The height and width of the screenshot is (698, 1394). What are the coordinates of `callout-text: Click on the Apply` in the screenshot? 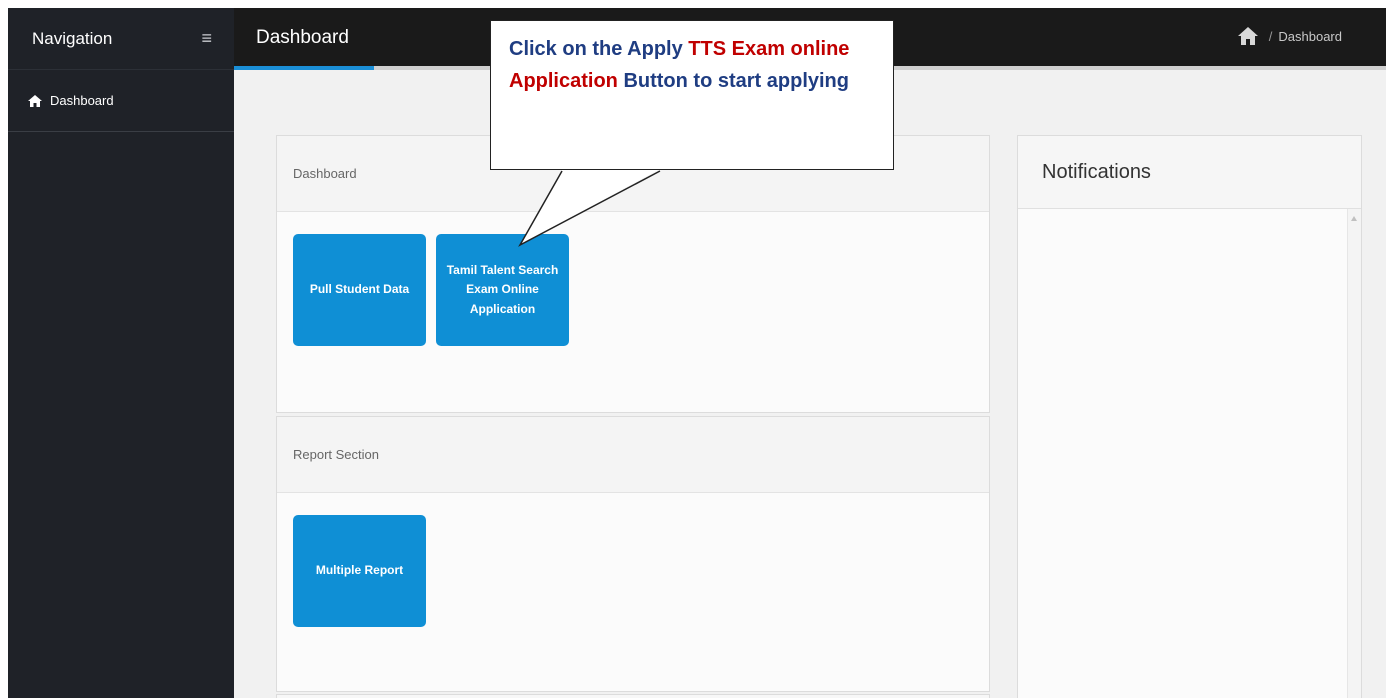 It's located at (599, 49).